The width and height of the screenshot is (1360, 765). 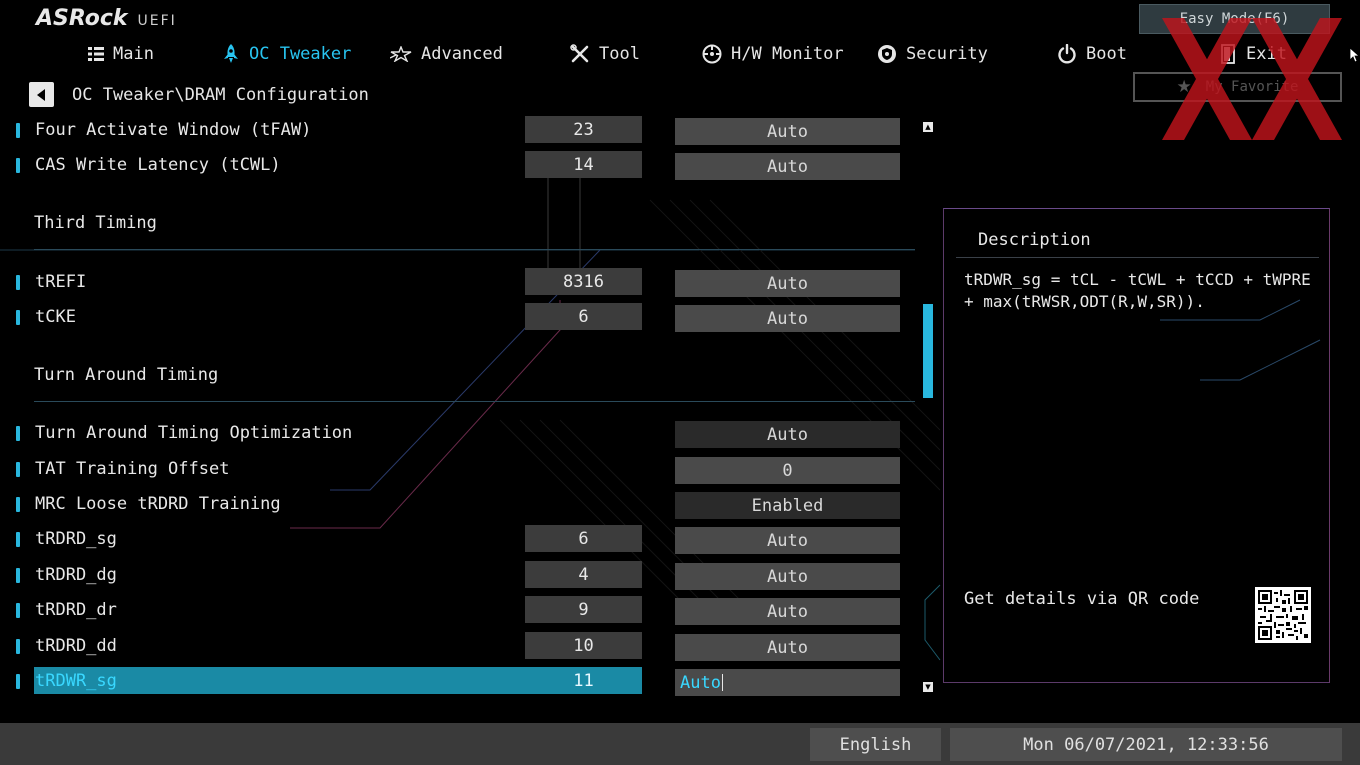 What do you see at coordinates (470, 283) in the screenshot?
I see `setting-row-trefi: tREFI 8316 Auto` at bounding box center [470, 283].